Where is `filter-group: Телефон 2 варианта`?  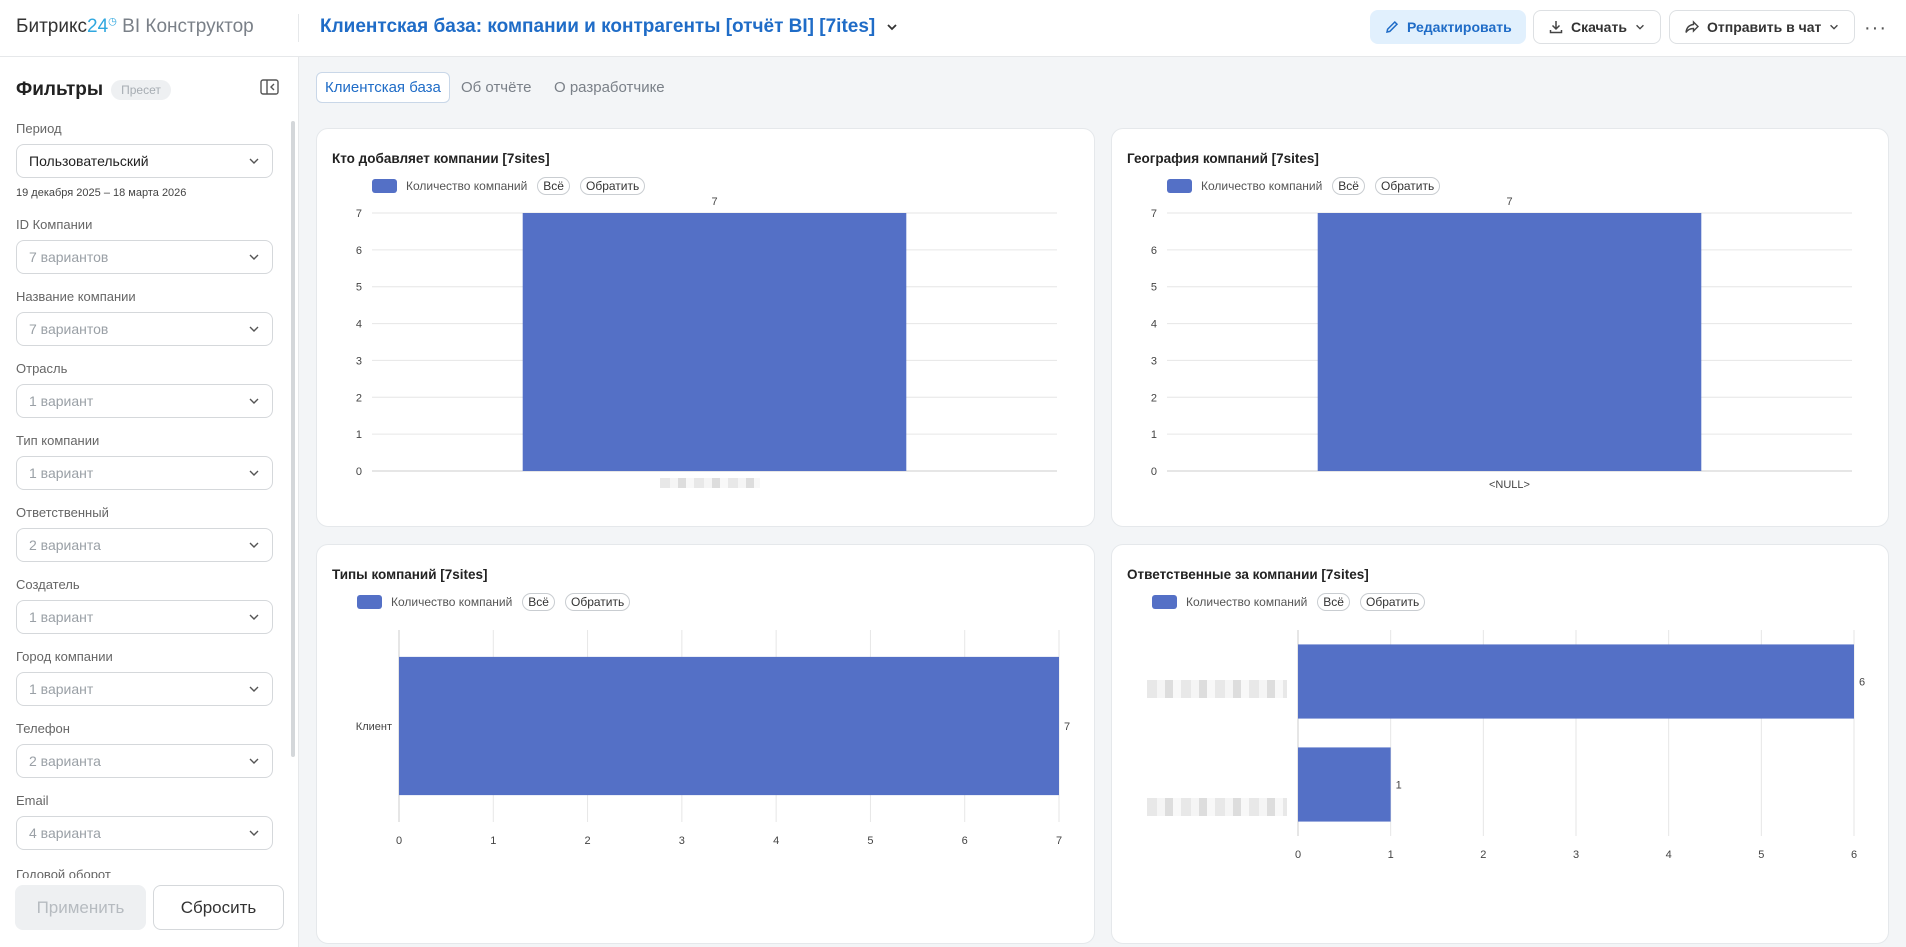
filter-group: Телефон 2 варианта is located at coordinates (144, 749).